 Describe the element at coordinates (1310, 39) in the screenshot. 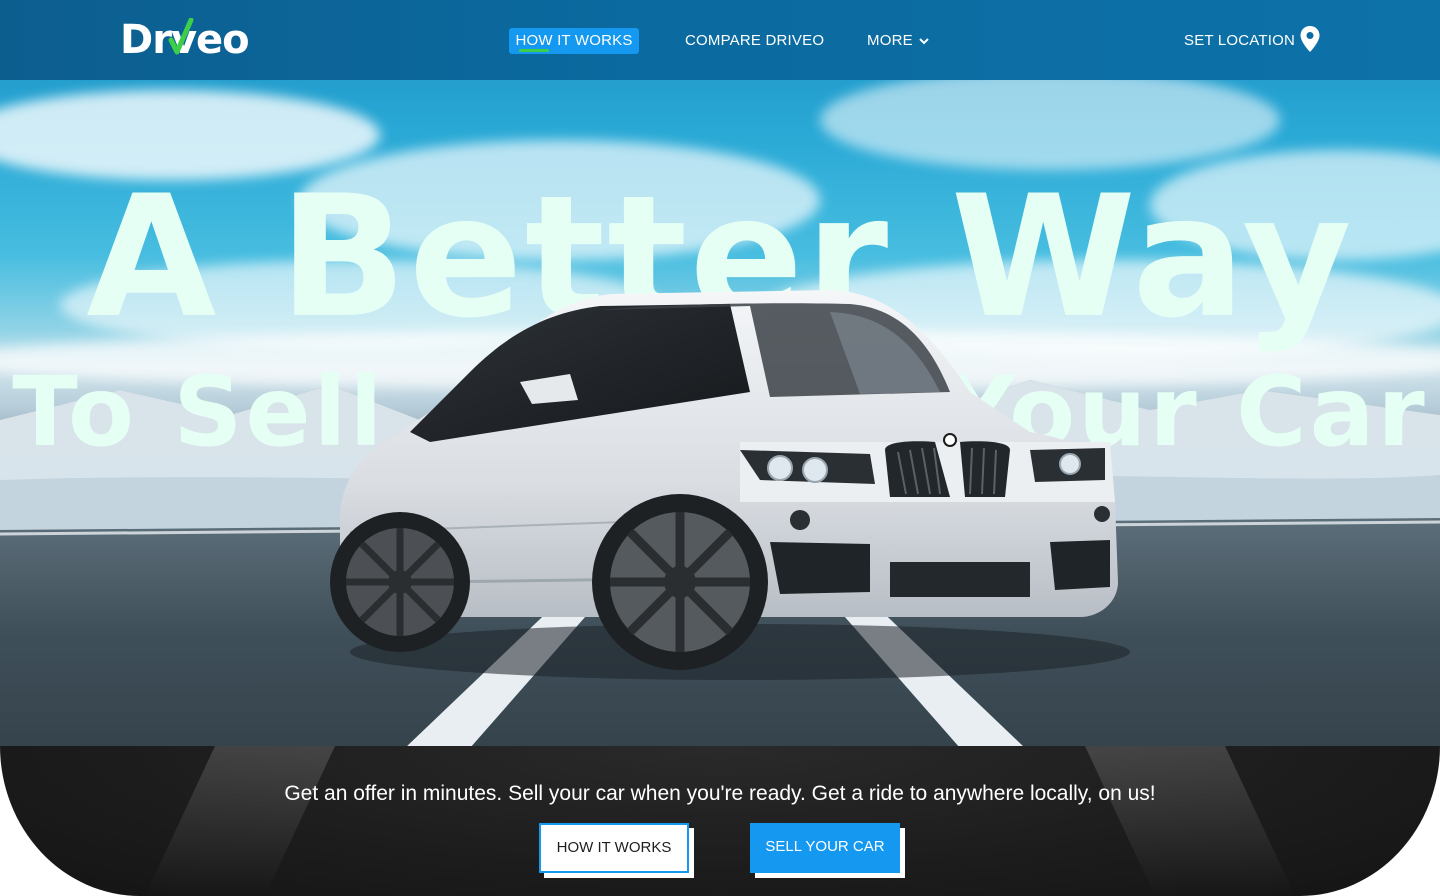

I see `map-pin-icon` at that location.